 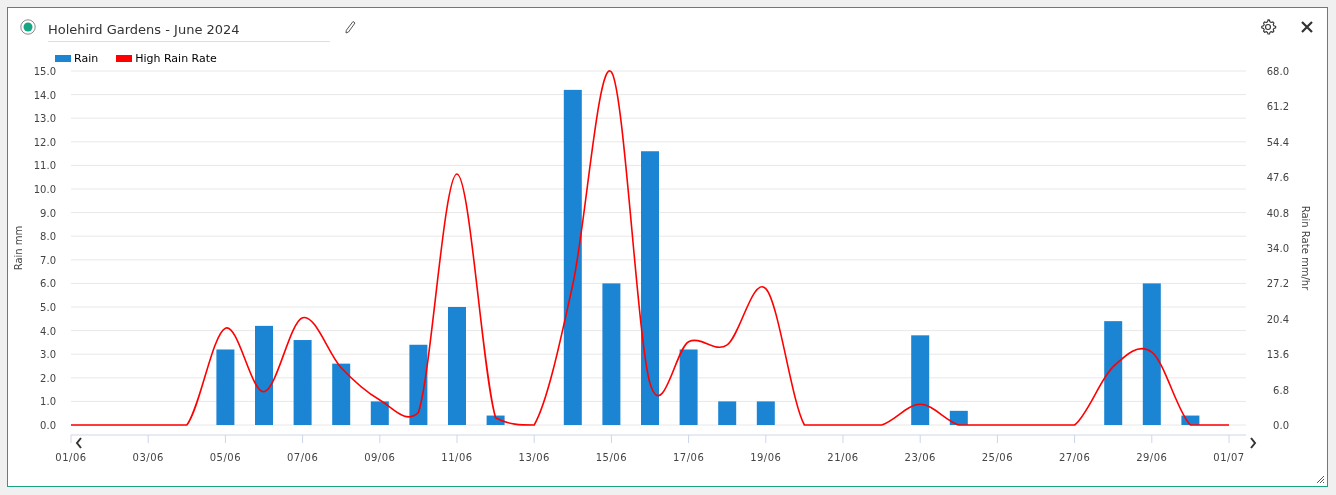 I want to click on y-axis-label: 12.0, so click(x=44, y=142).